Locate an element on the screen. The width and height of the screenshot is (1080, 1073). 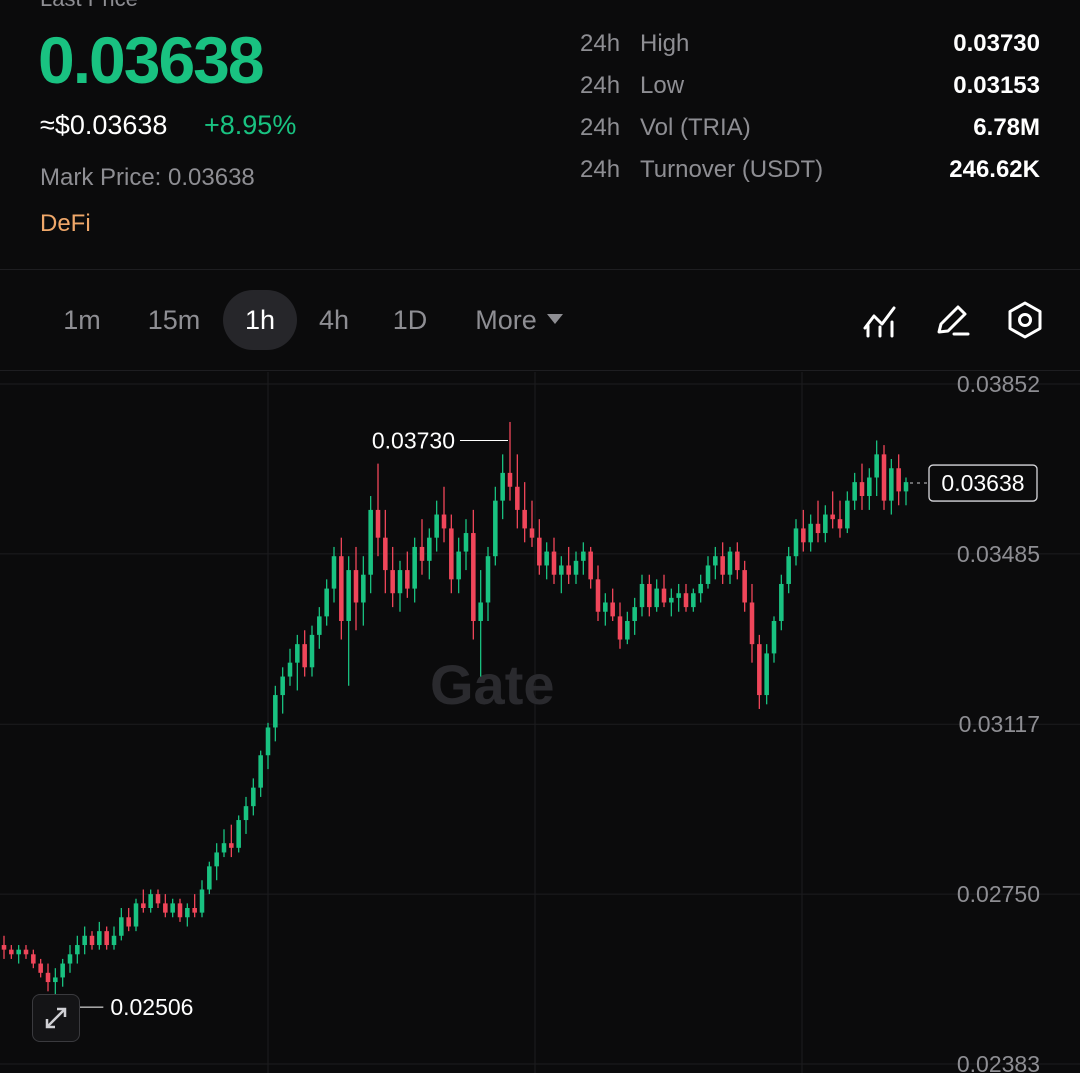
stat-prefix: 24h is located at coordinates (600, 43).